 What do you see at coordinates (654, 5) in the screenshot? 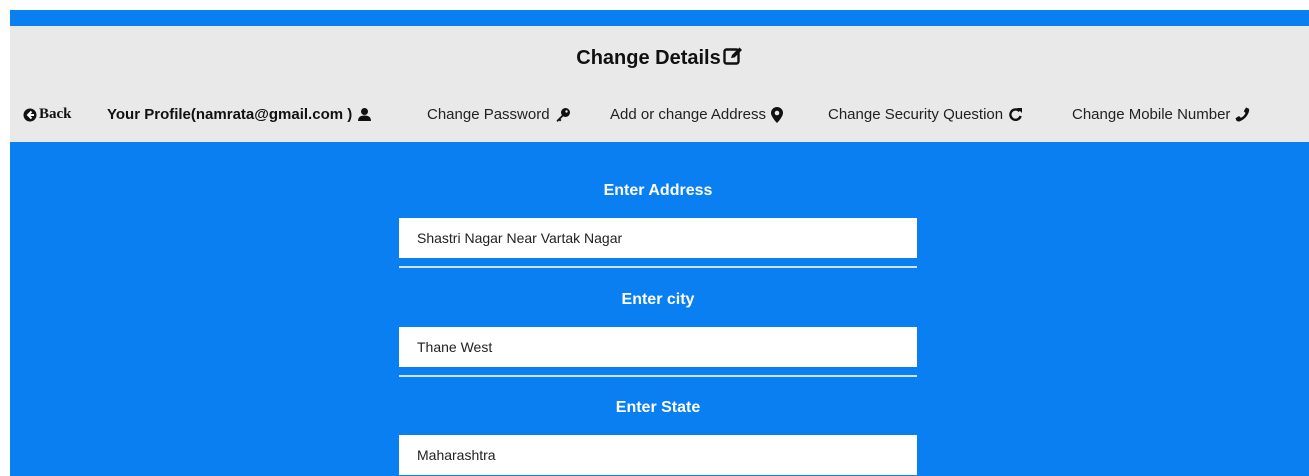
I see `top-strip` at bounding box center [654, 5].